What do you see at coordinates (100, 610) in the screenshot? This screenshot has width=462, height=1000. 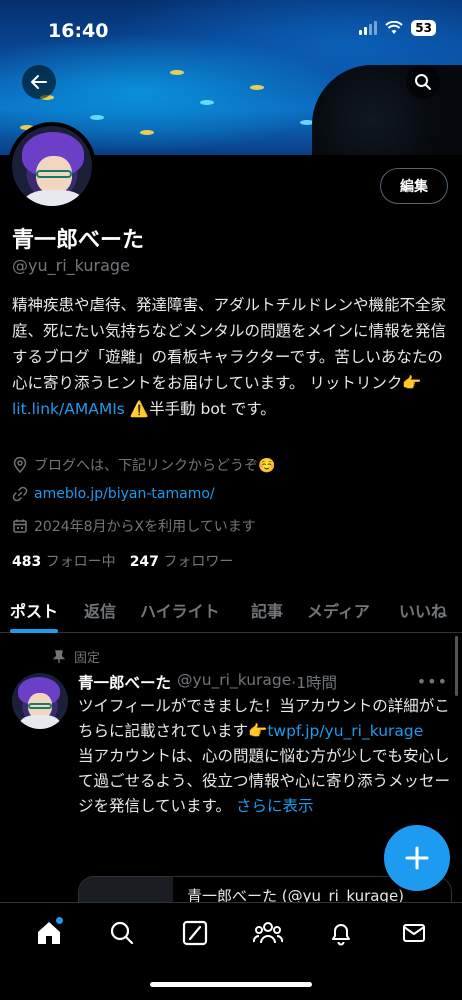 I see `tab-replies: 返信` at bounding box center [100, 610].